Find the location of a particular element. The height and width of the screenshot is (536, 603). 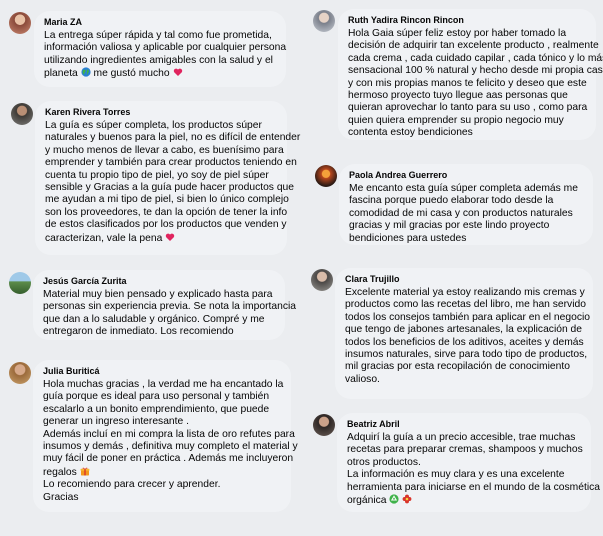

globe-icon is located at coordinates (86, 72).